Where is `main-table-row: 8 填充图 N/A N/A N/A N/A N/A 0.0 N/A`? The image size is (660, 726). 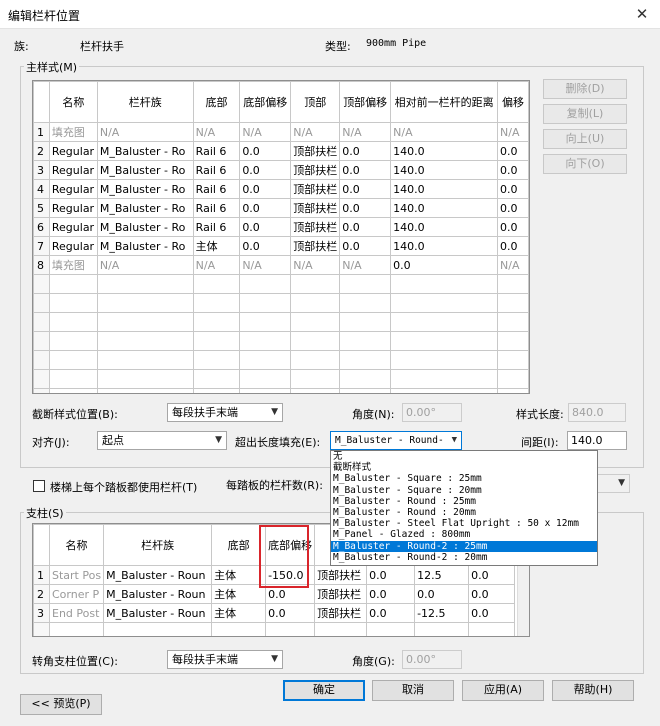
main-table-row: 8 填充图 N/A N/A N/A N/A N/A 0.0 N/A is located at coordinates (281, 265).